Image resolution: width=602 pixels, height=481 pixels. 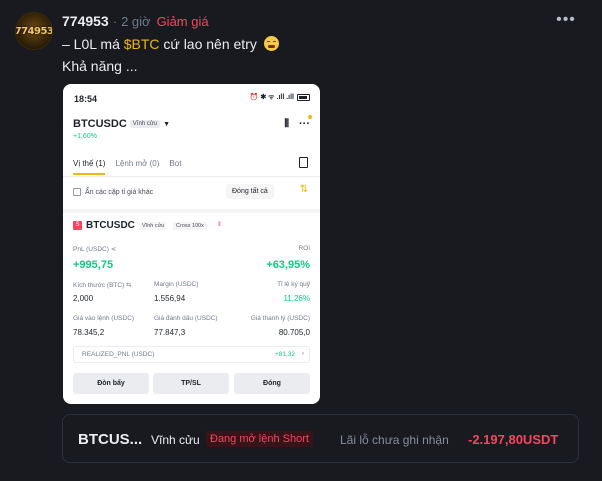 I want to click on tpsl-button: TP/SL, so click(x=191, y=383).